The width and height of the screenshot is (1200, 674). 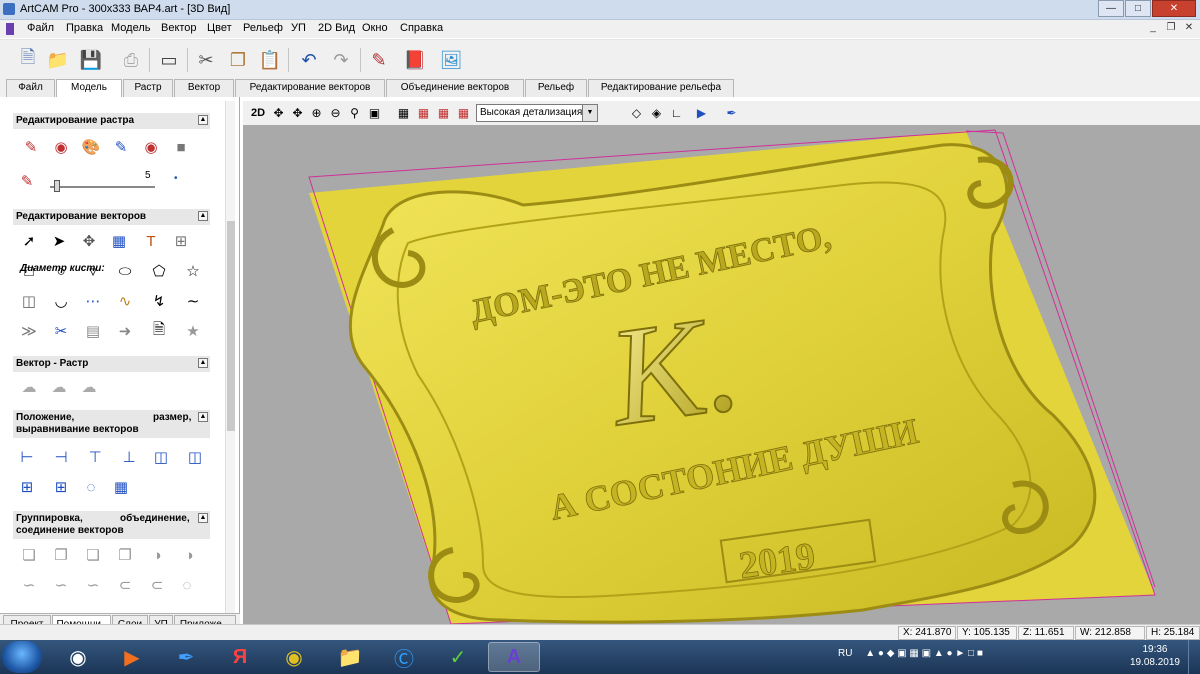 I want to click on select-arrow-icon: ➚, so click(x=29, y=241).